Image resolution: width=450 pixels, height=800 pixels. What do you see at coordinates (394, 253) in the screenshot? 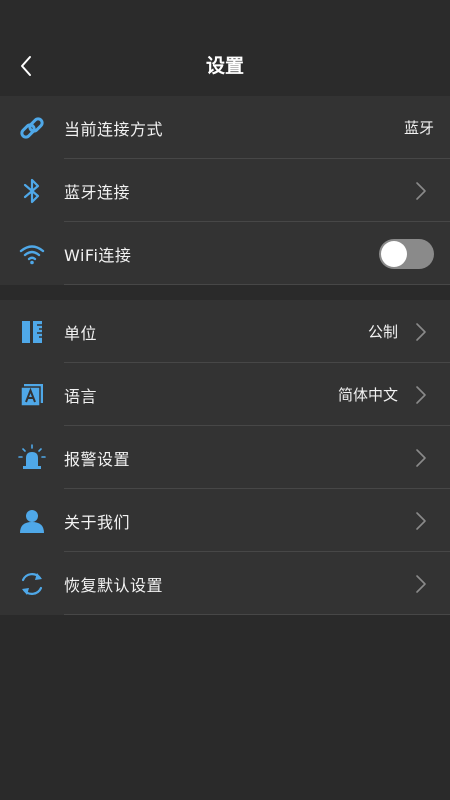
I see `toggle-knob` at bounding box center [394, 253].